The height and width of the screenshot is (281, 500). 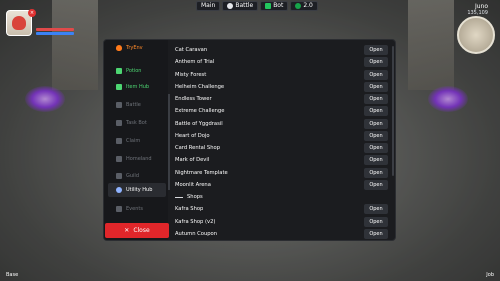 I want to click on sidebar-scrollbar, so click(x=169, y=142).